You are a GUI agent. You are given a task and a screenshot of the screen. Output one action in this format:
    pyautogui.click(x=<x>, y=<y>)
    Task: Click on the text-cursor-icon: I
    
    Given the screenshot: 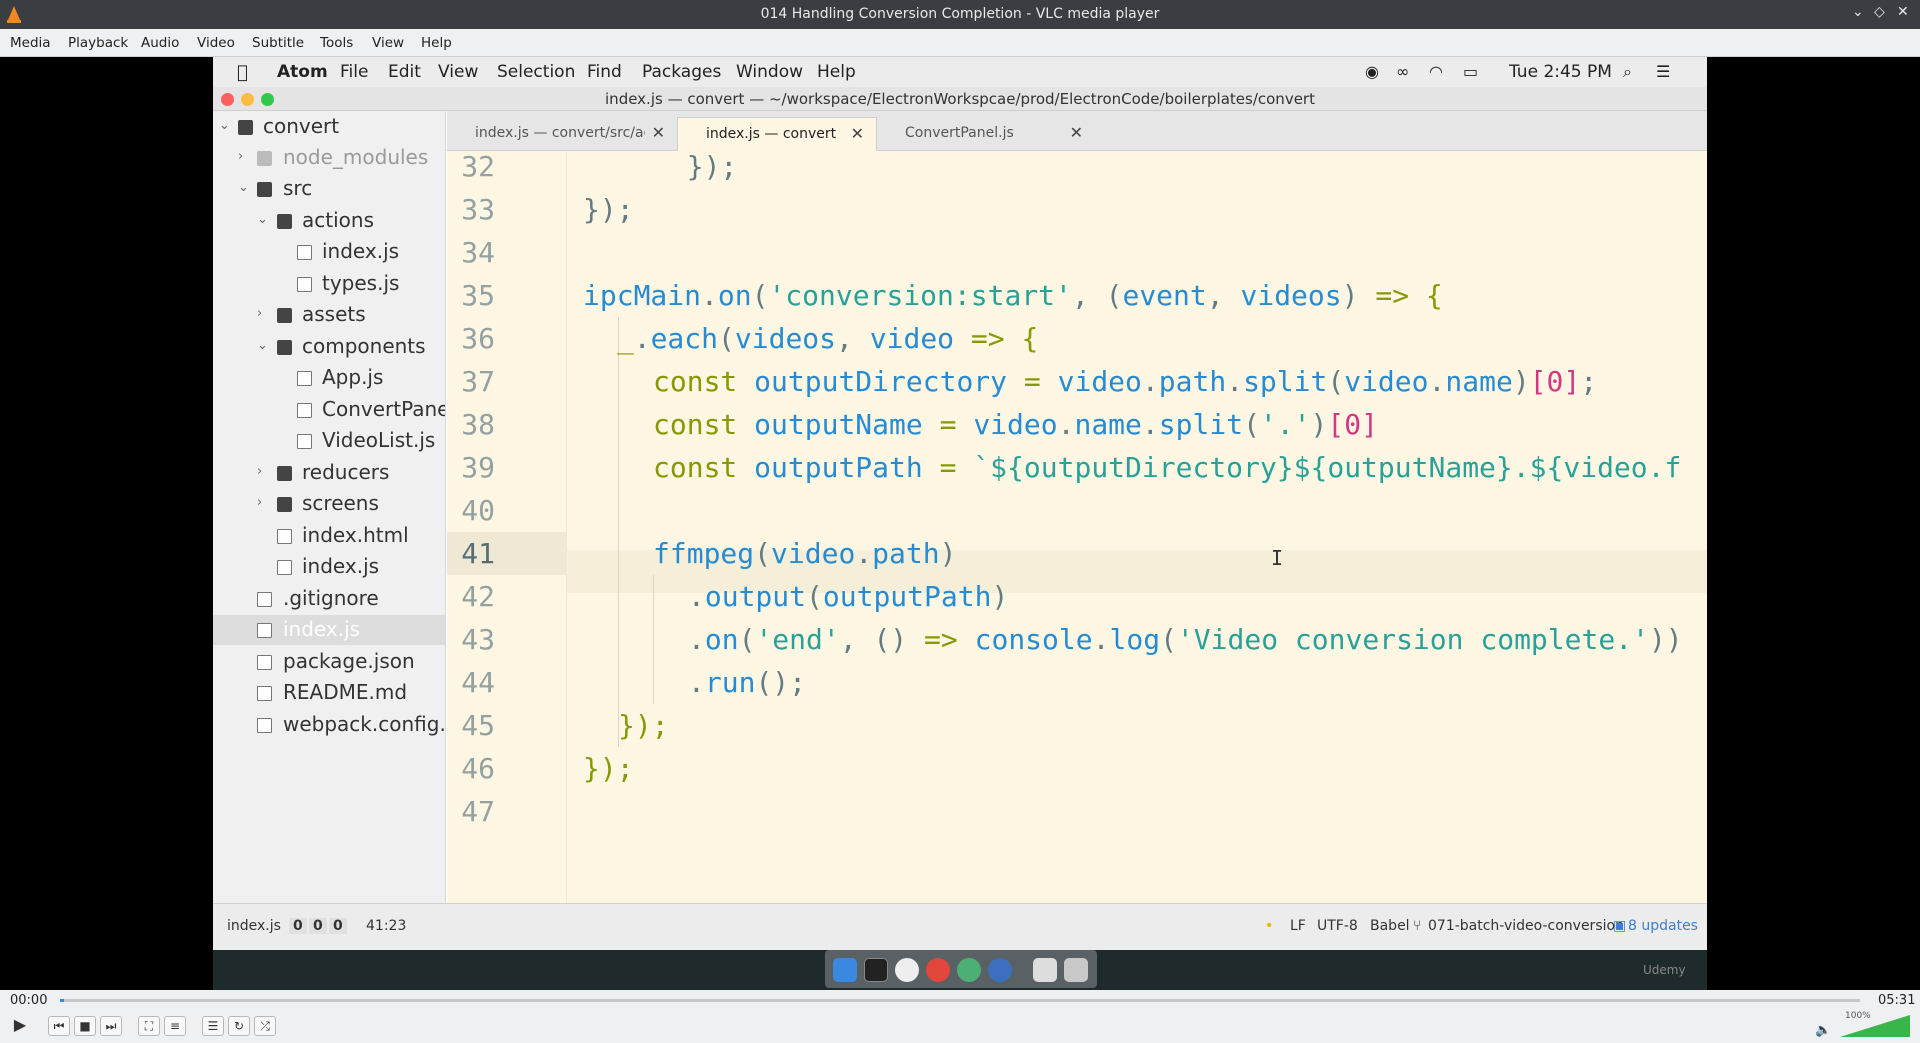 What is the action you would take?
    pyautogui.click(x=1277, y=558)
    